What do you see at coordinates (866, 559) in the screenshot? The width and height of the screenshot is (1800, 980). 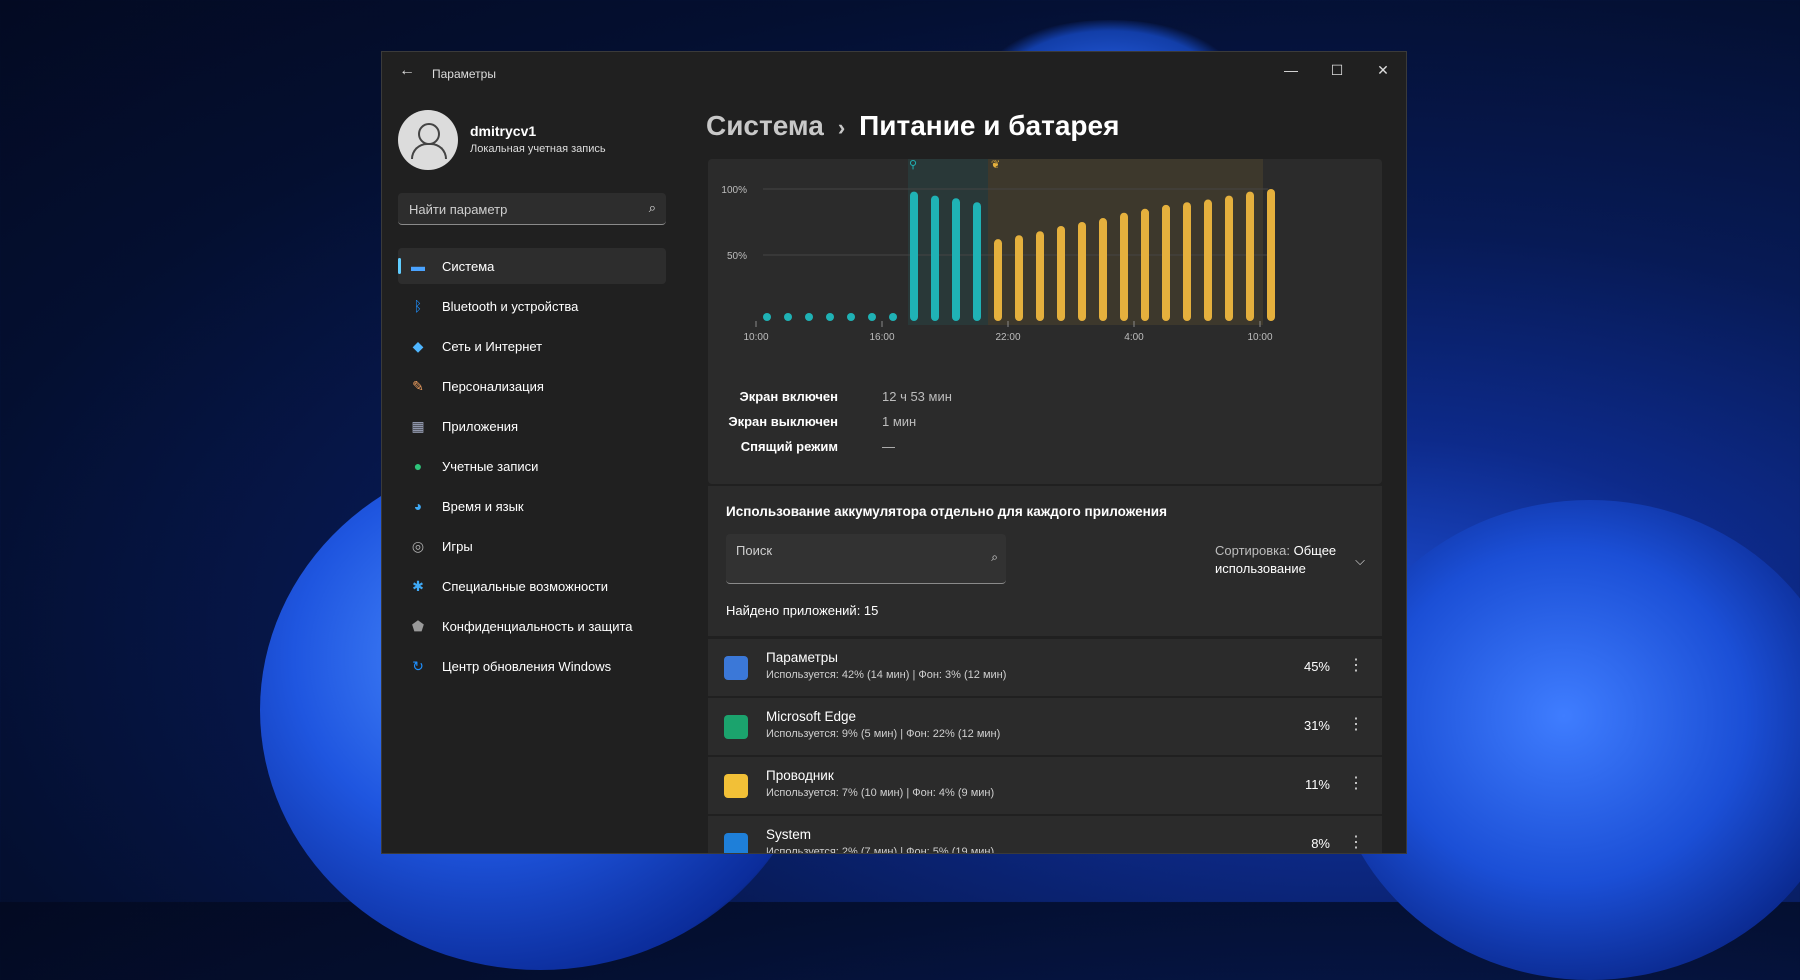 I see `app-search-input: Поиск ⌕` at bounding box center [866, 559].